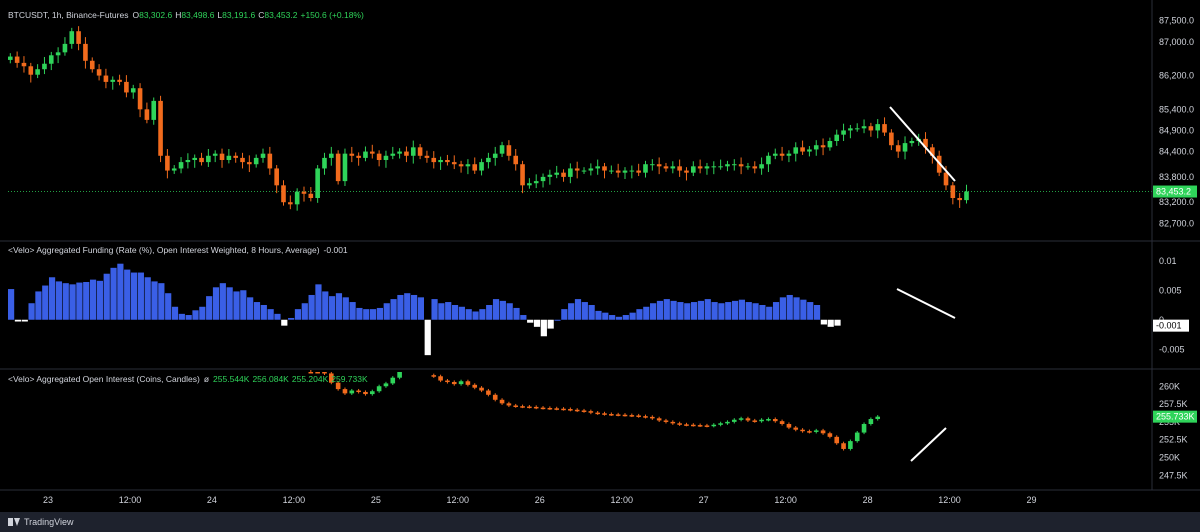 This screenshot has width=1200, height=532. What do you see at coordinates (212, 500) in the screenshot?
I see `time-tick-label: 24` at bounding box center [212, 500].